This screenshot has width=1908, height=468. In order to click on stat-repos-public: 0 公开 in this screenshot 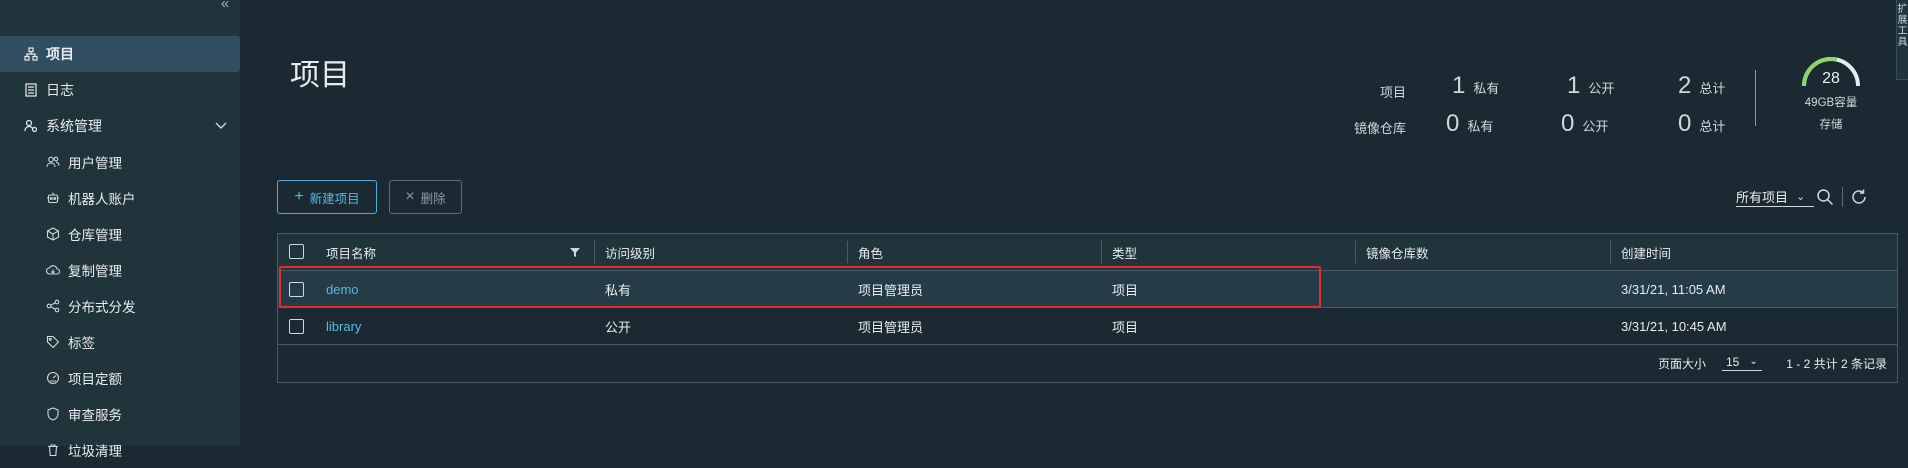, I will do `click(1584, 124)`.